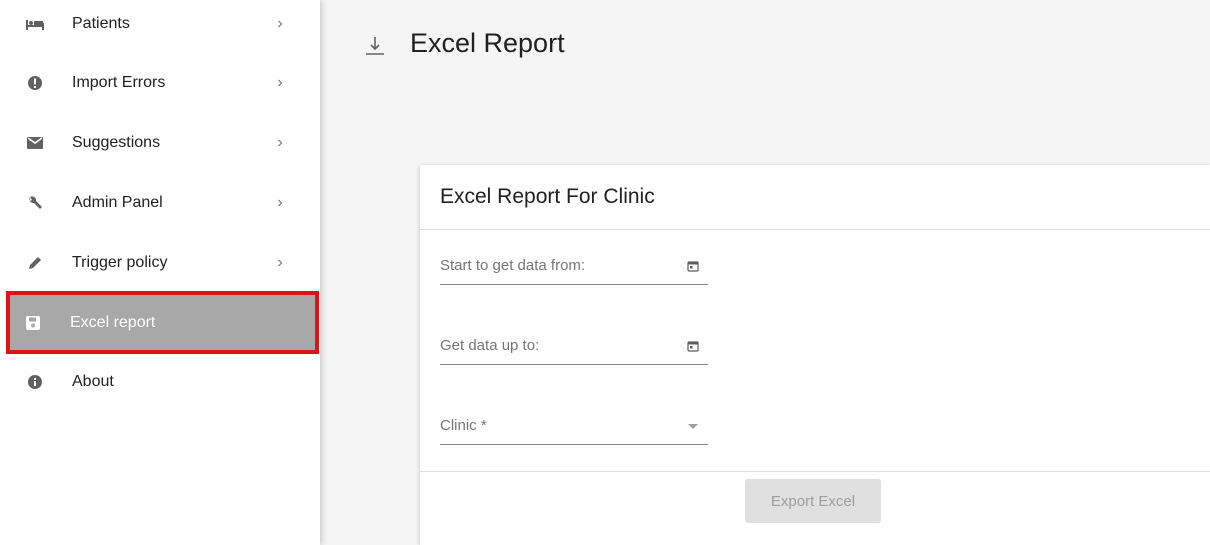 Image resolution: width=1210 pixels, height=545 pixels. What do you see at coordinates (35, 83) in the screenshot?
I see `alert-circle-icon` at bounding box center [35, 83].